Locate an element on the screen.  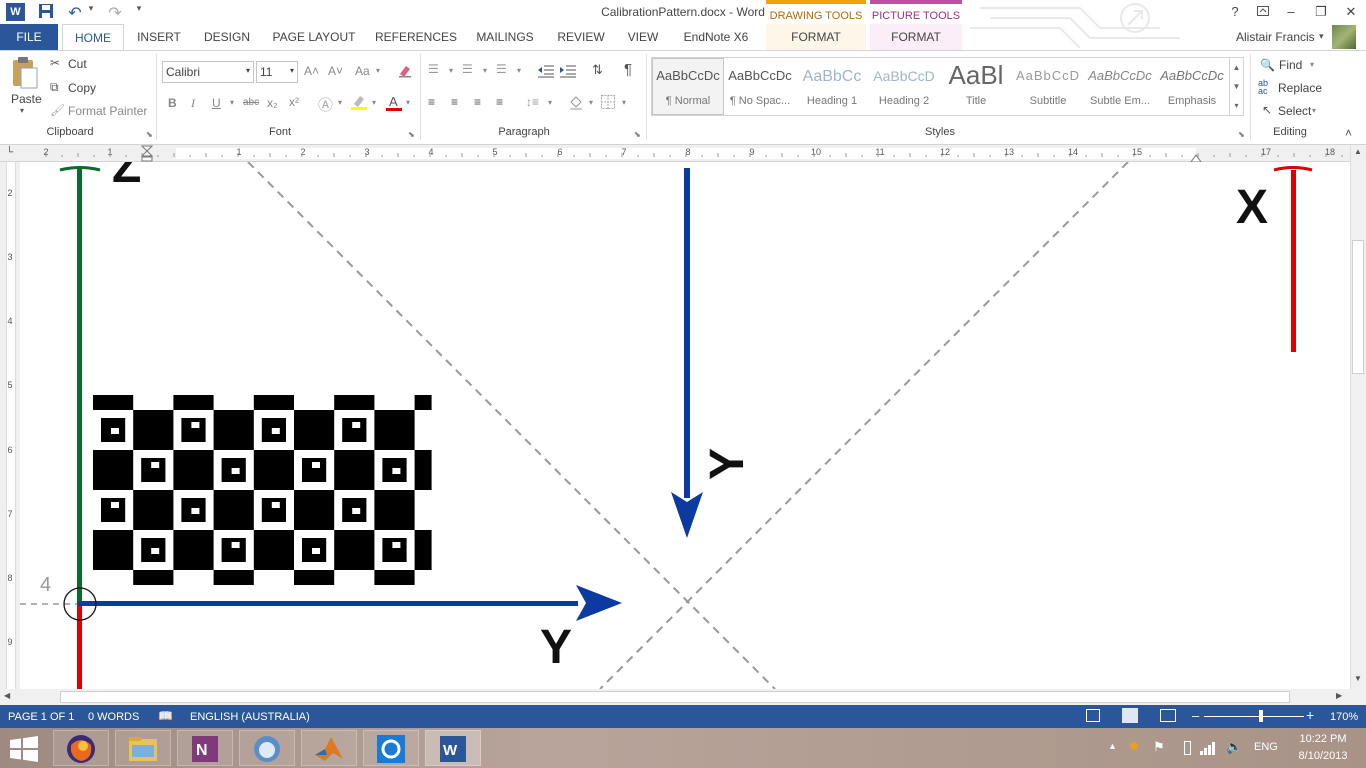
increase-indent-icon is located at coordinates (568, 72).